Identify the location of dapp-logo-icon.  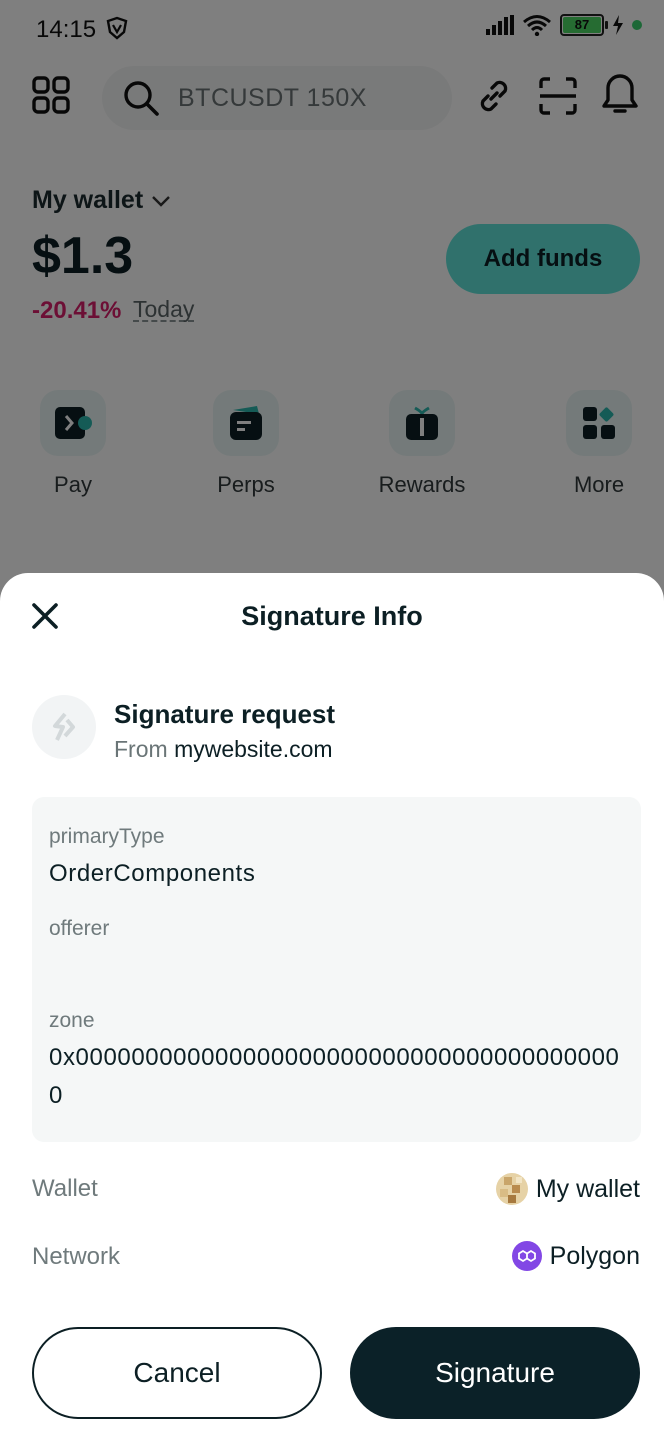
(64, 726).